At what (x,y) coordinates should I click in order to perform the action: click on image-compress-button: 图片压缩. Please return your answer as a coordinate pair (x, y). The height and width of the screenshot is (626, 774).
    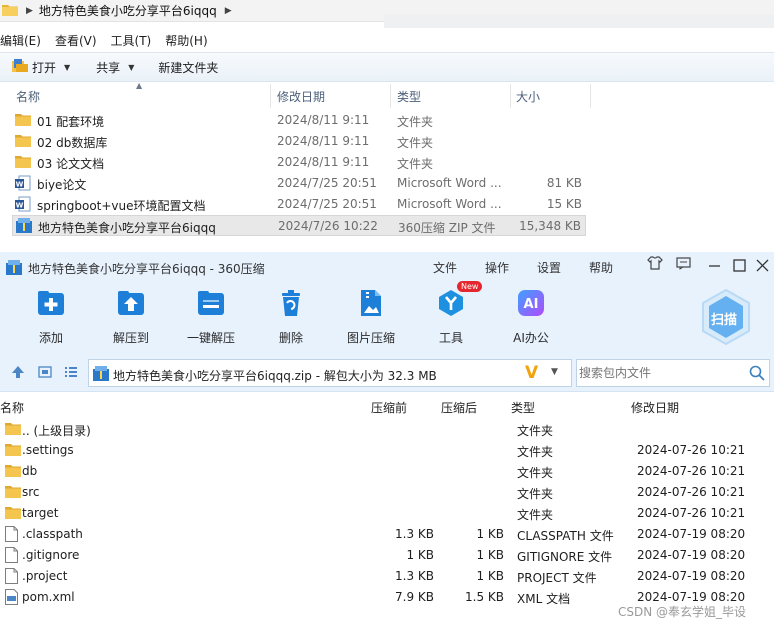
    Looking at the image, I should click on (371, 317).